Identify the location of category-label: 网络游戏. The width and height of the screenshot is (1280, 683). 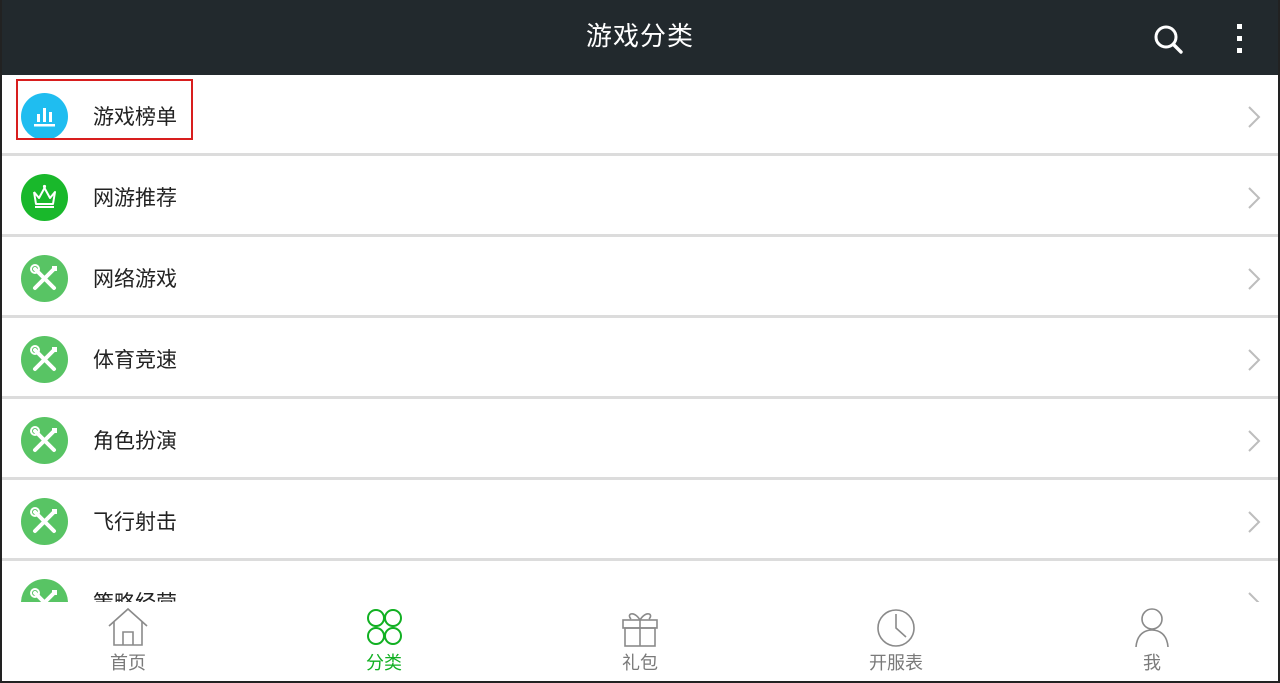
(135, 279).